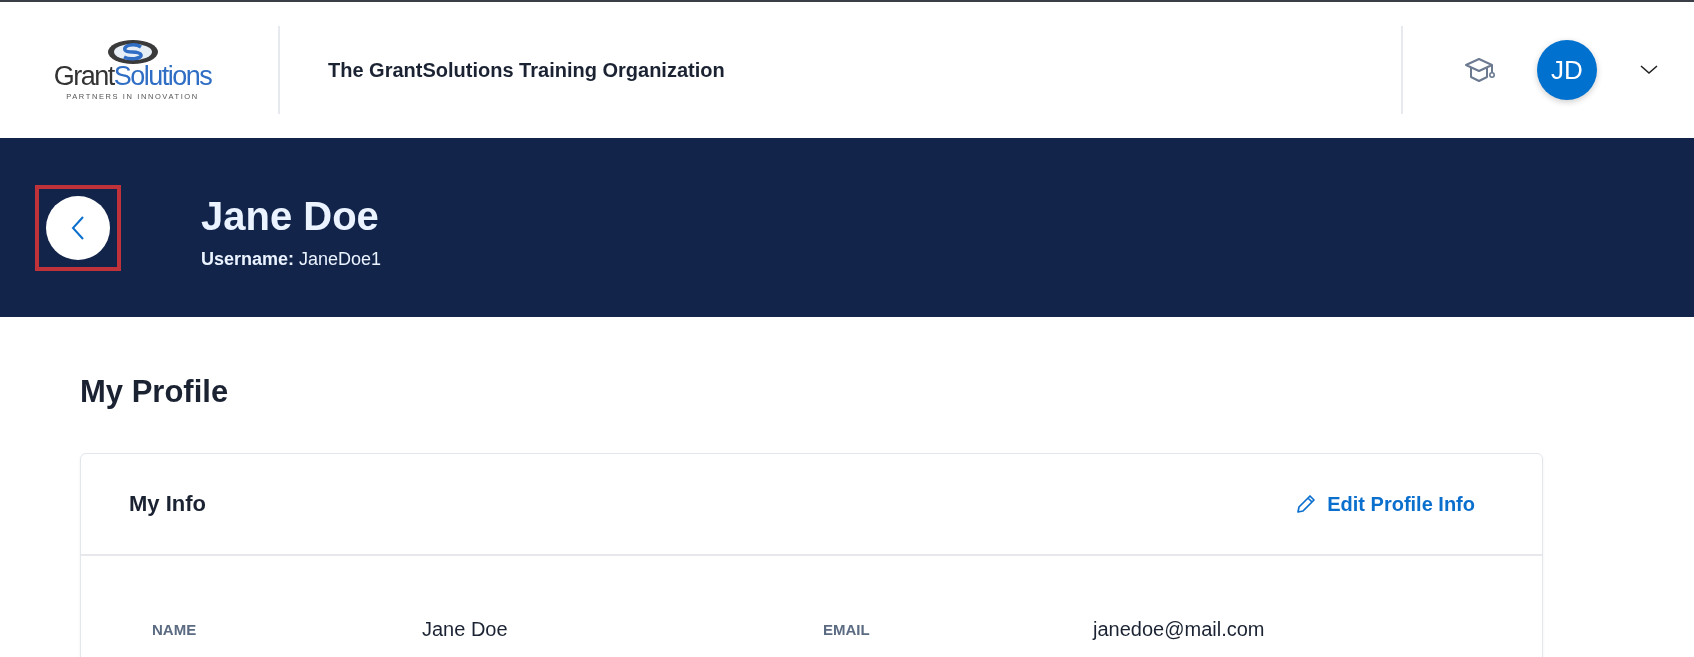 The width and height of the screenshot is (1694, 657). I want to click on logo-wordmark: GrantSolutions, so click(132, 76).